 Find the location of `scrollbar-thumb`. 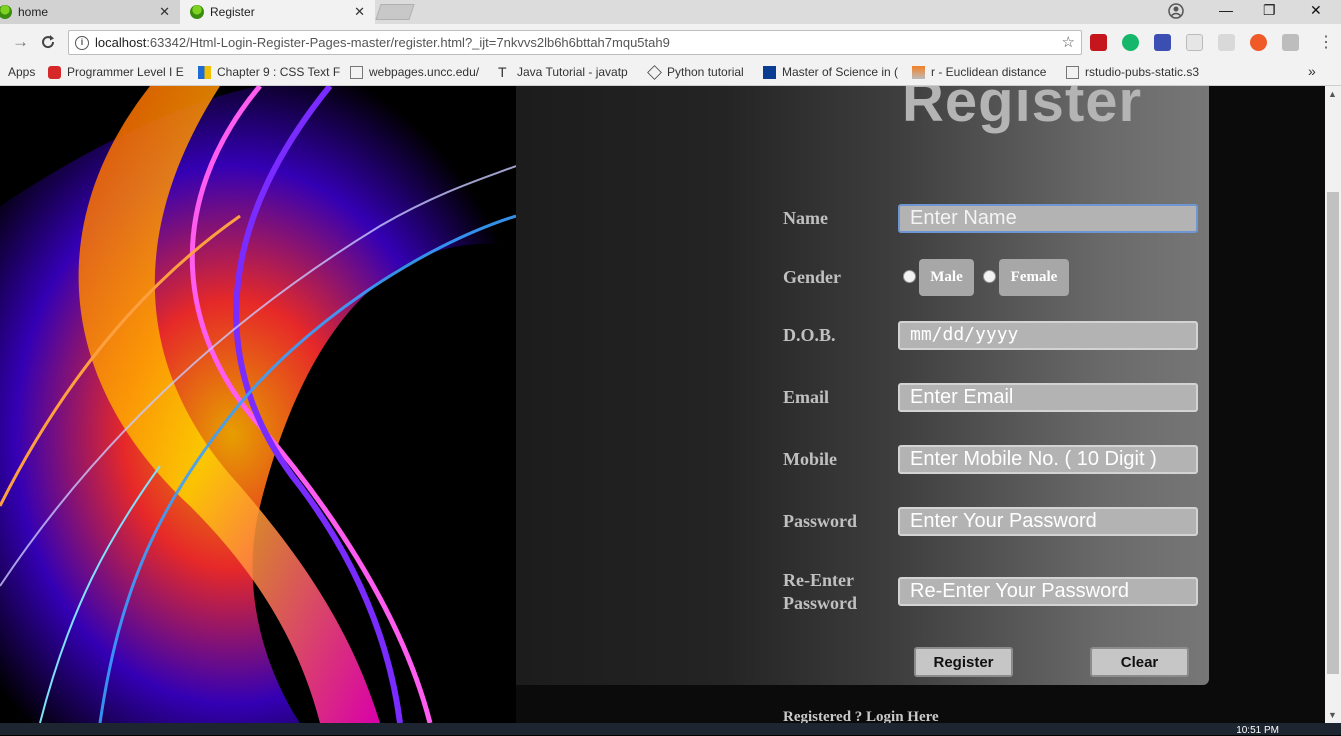

scrollbar-thumb is located at coordinates (1333, 433).